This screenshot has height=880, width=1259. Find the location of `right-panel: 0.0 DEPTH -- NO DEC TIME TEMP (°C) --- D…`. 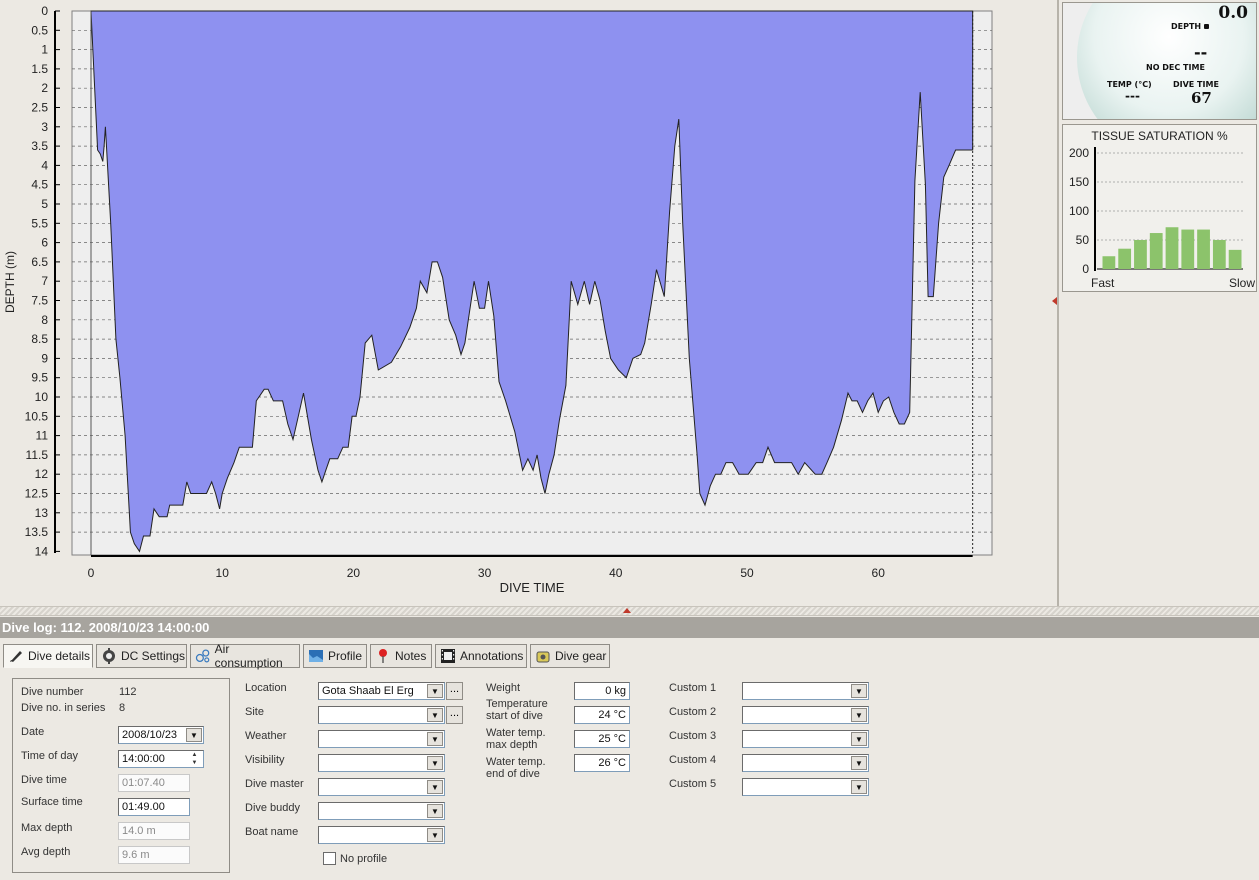

right-panel: 0.0 DEPTH -- NO DEC TIME TEMP (°C) --- D… is located at coordinates (1158, 303).